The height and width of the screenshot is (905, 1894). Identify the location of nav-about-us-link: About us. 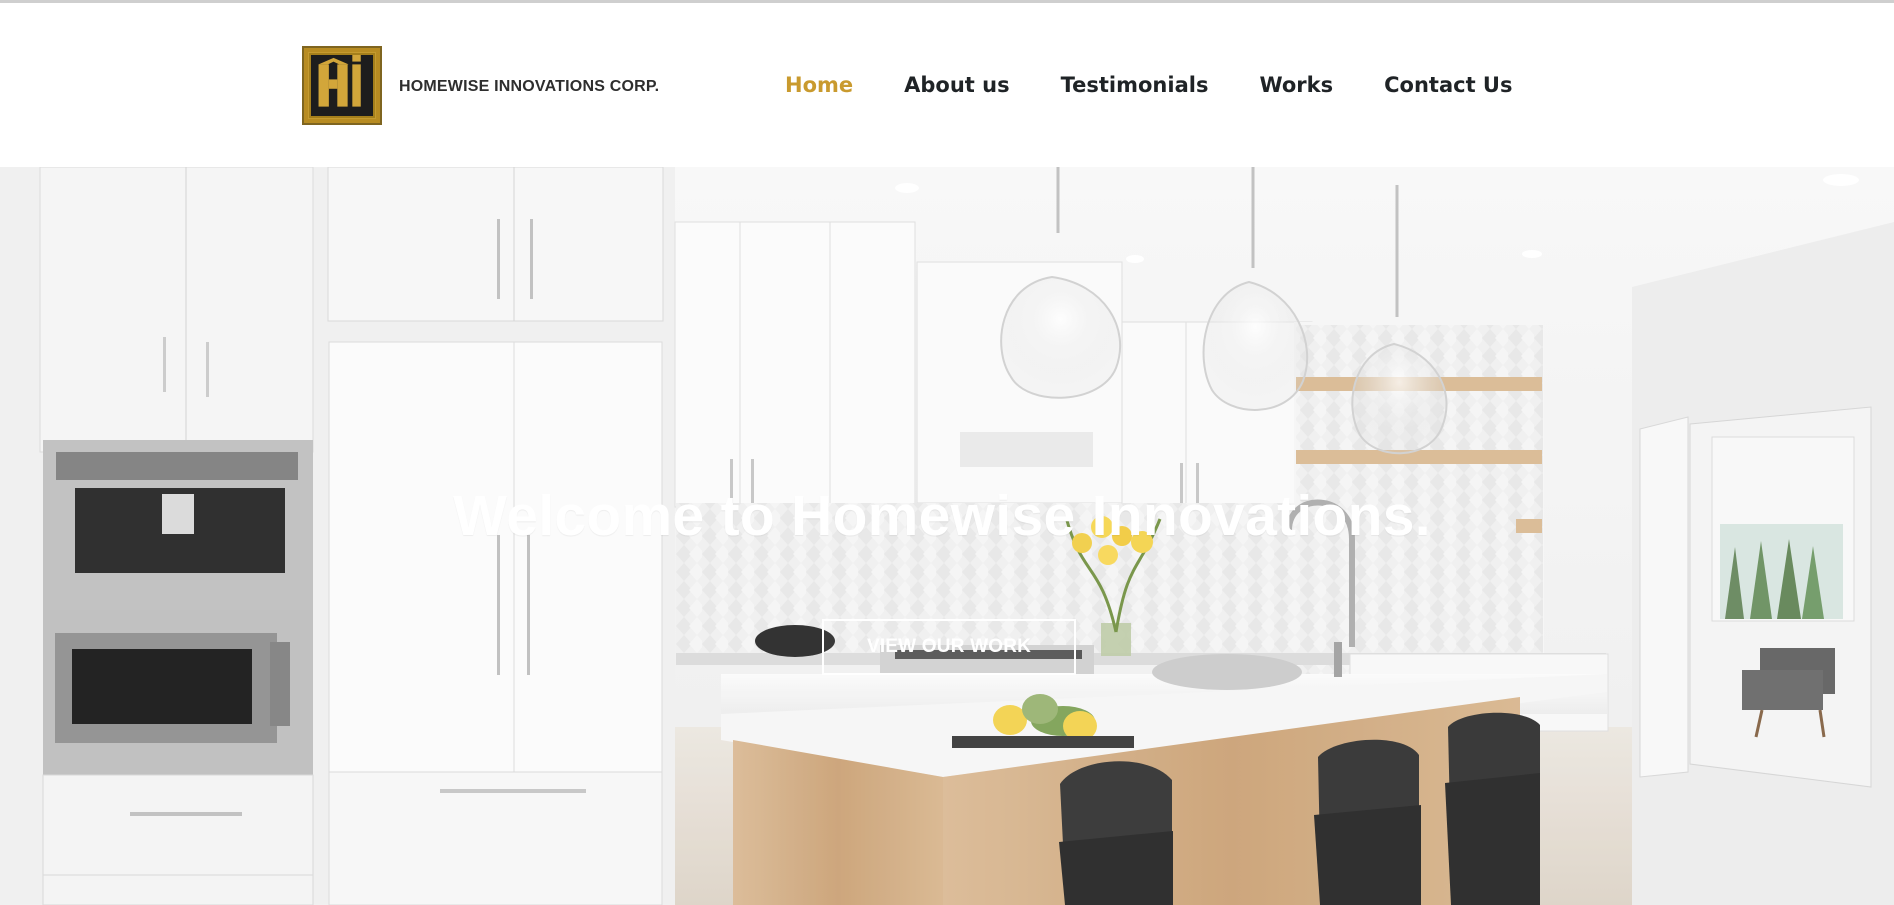
(956, 85).